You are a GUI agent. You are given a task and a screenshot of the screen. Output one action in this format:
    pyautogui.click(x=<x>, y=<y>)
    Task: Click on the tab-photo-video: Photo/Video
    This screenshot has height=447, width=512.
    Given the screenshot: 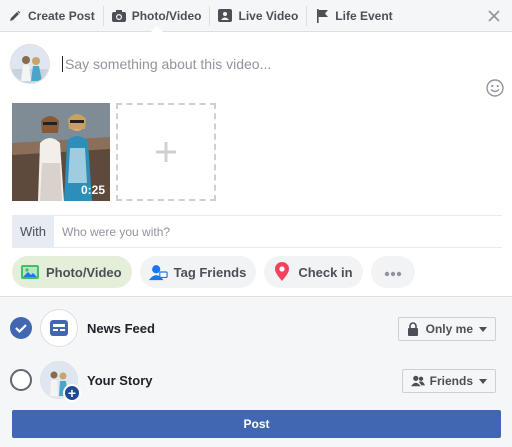 What is the action you would take?
    pyautogui.click(x=157, y=16)
    